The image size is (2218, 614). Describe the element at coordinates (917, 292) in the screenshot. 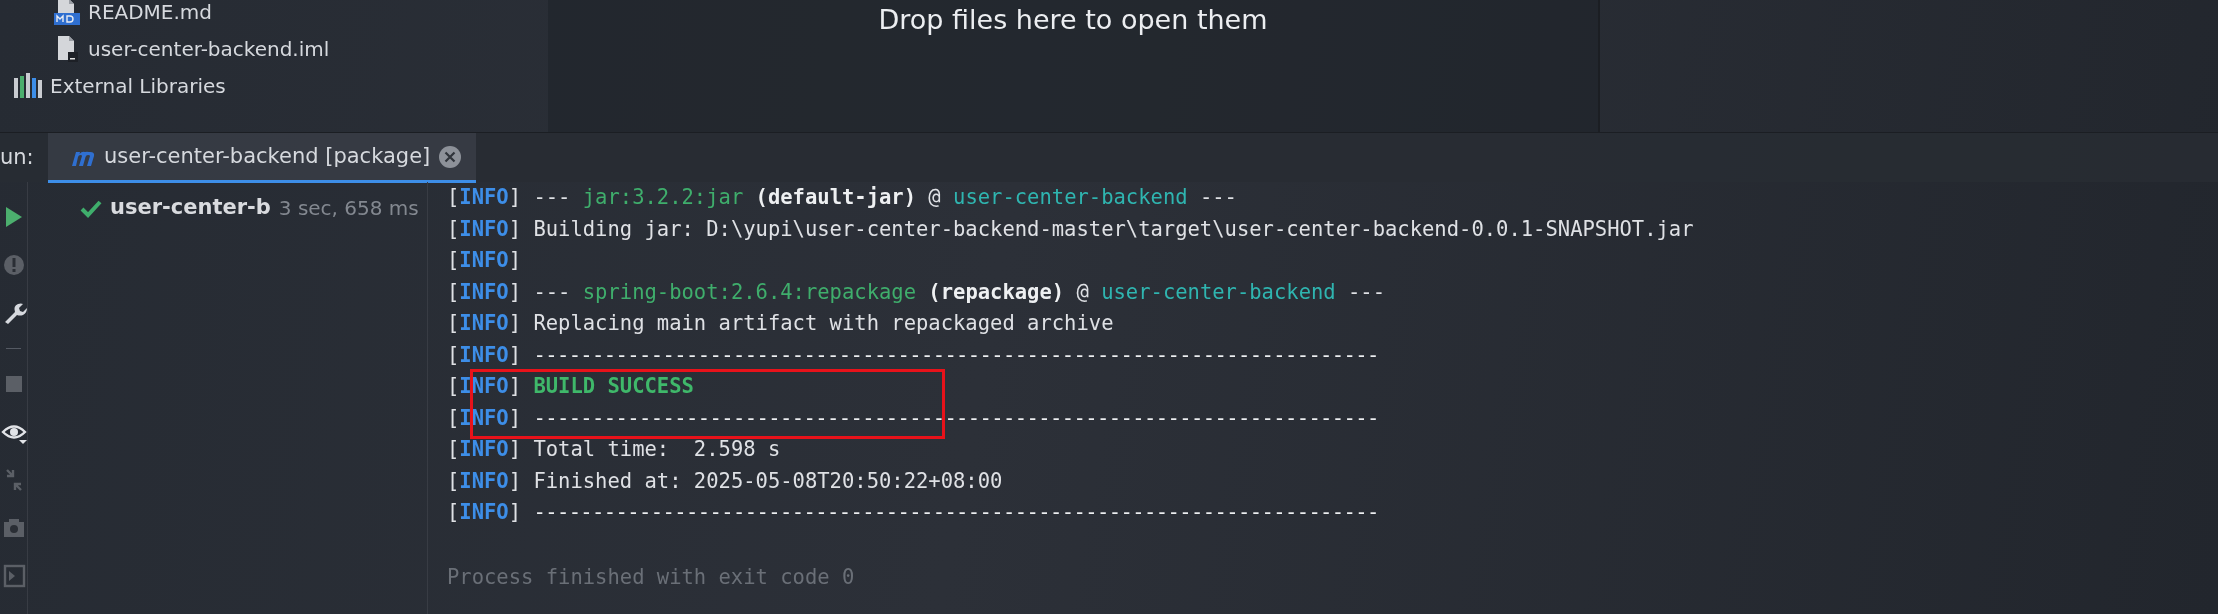

I see `console-line: [INFO] --- spring-boot:2.6.4:repackage (repackage) @ user-center-backend ---` at that location.